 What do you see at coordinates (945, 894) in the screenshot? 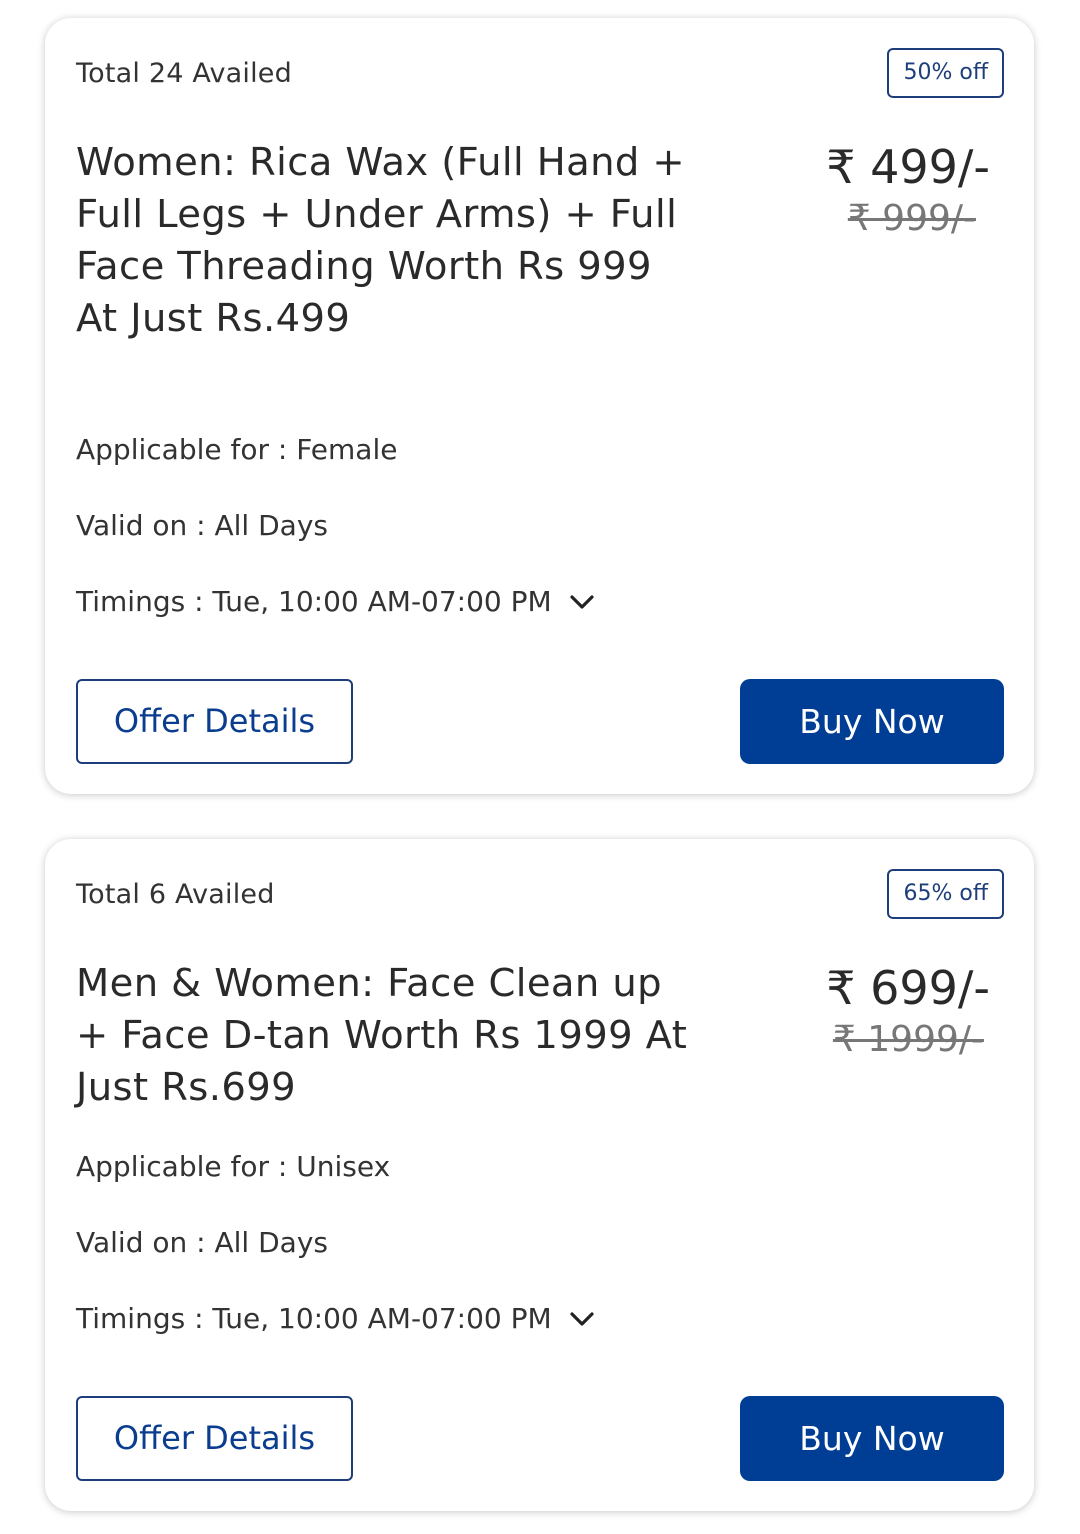
I see `discount-badge: 65% off` at bounding box center [945, 894].